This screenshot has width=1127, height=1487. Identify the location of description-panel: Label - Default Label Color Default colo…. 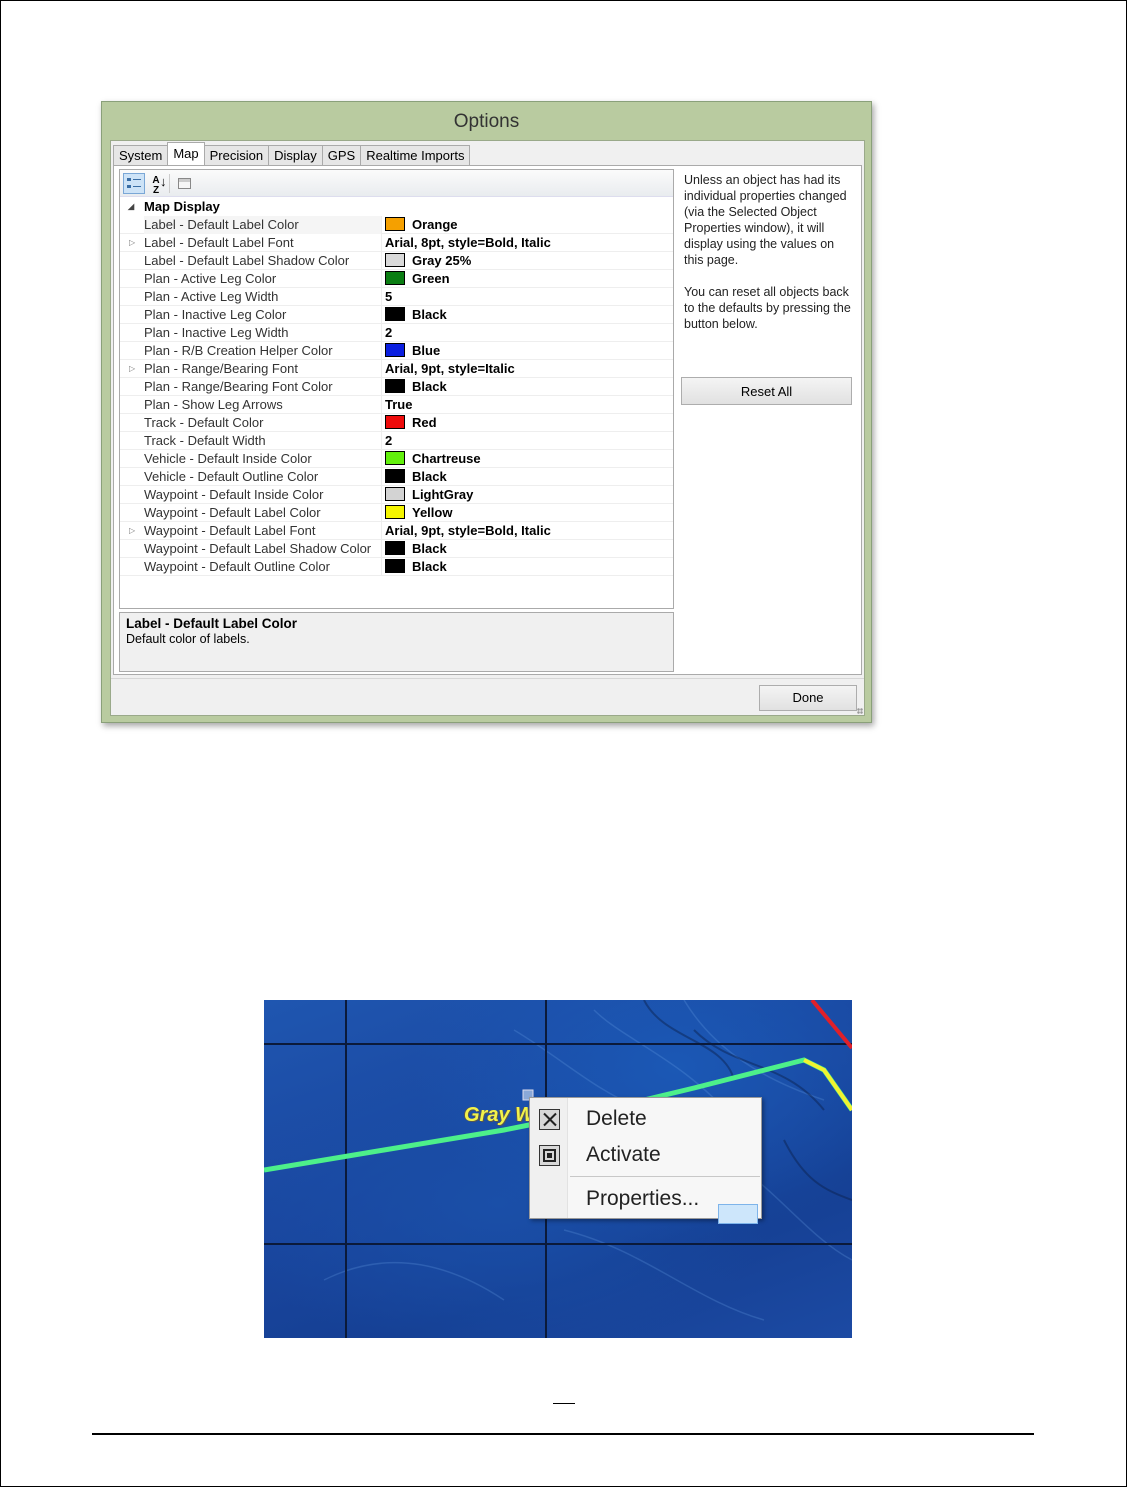
(396, 642).